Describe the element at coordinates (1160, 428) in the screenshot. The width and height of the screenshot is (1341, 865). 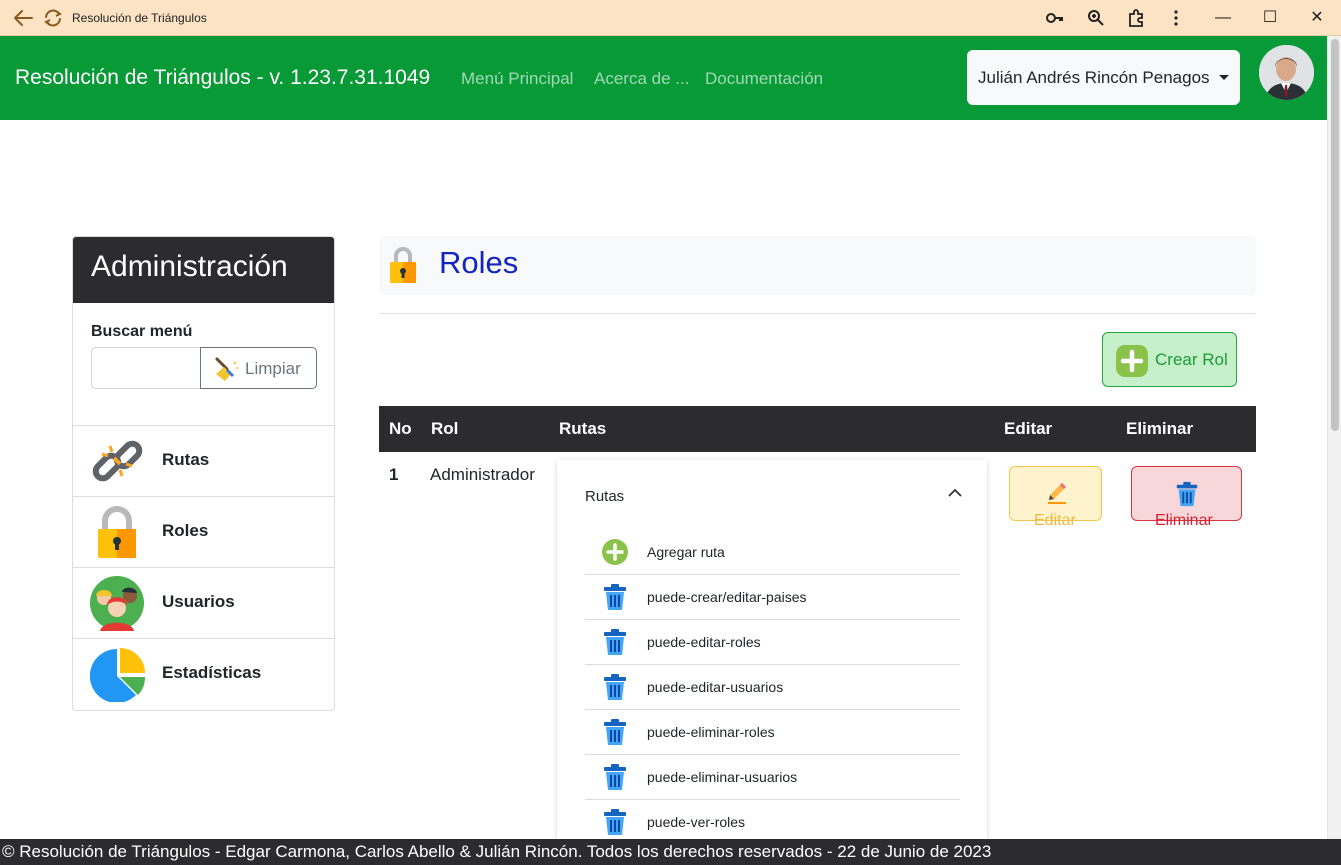
I see `column-header-eliminar: Eliminar` at that location.